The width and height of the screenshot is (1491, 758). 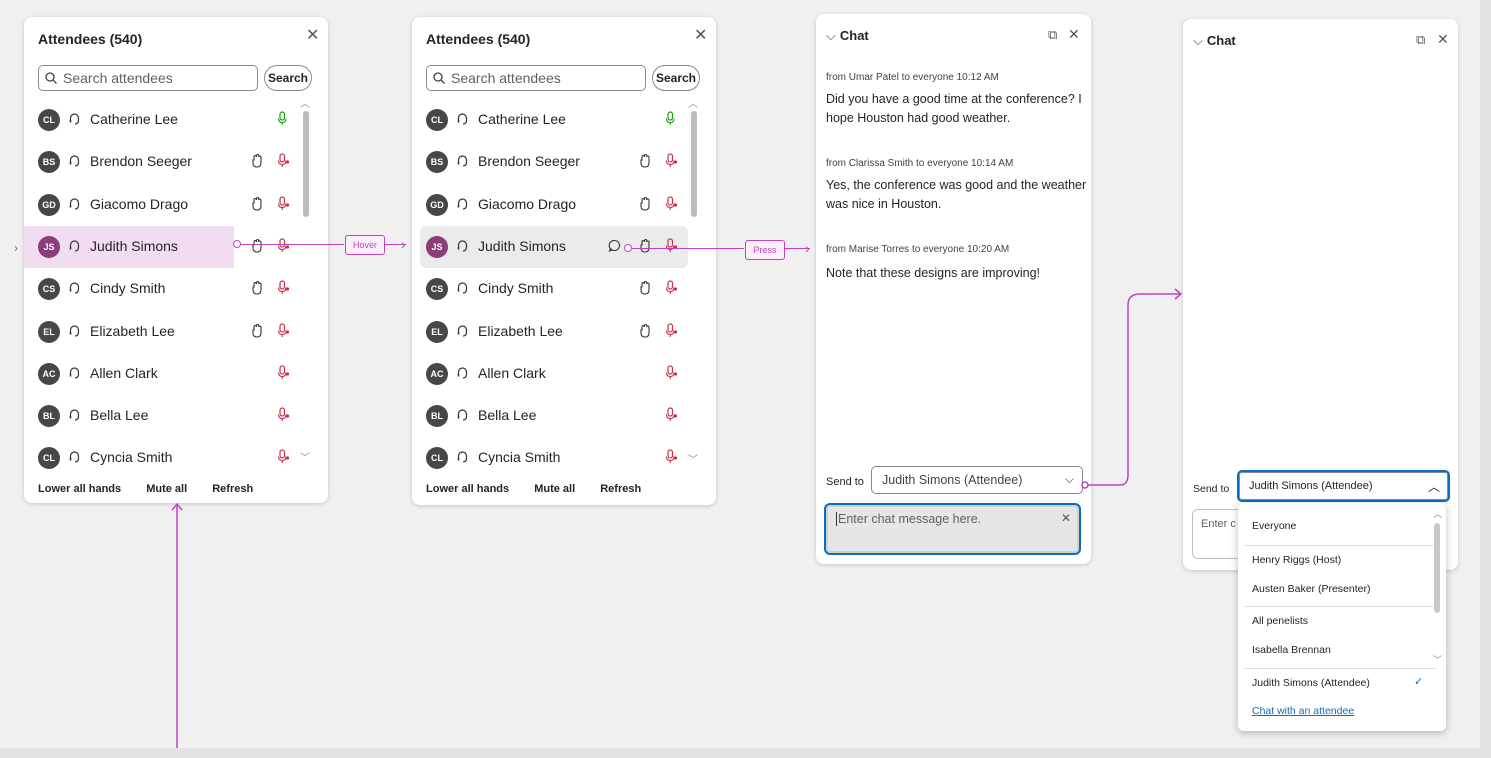 What do you see at coordinates (1066, 518) in the screenshot?
I see `clear-icon: ✕` at bounding box center [1066, 518].